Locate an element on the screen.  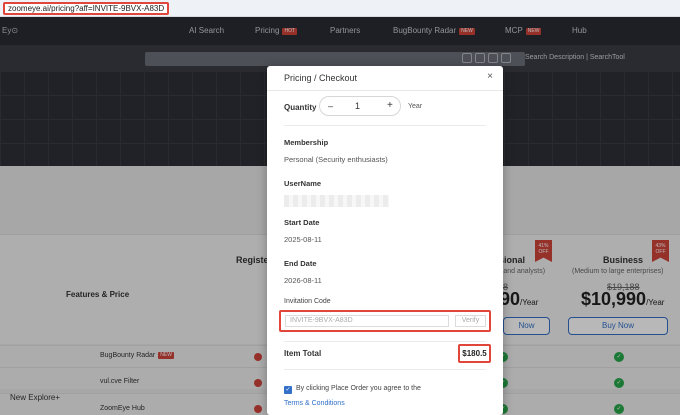
quantity-label: Quantity is located at coordinates (300, 107).